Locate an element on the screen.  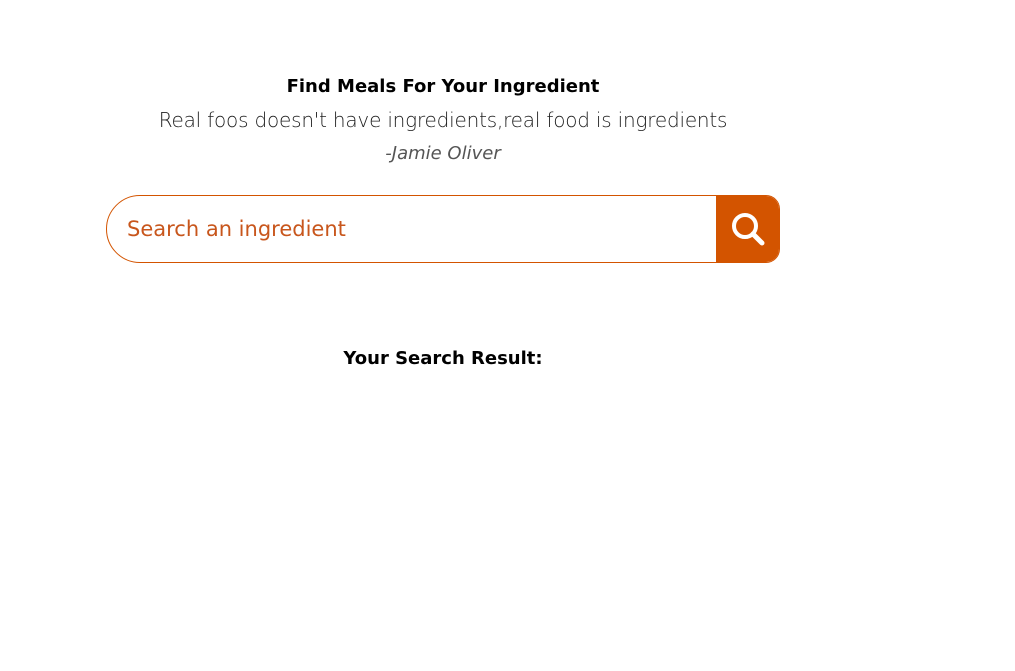
search-bar is located at coordinates (443, 229).